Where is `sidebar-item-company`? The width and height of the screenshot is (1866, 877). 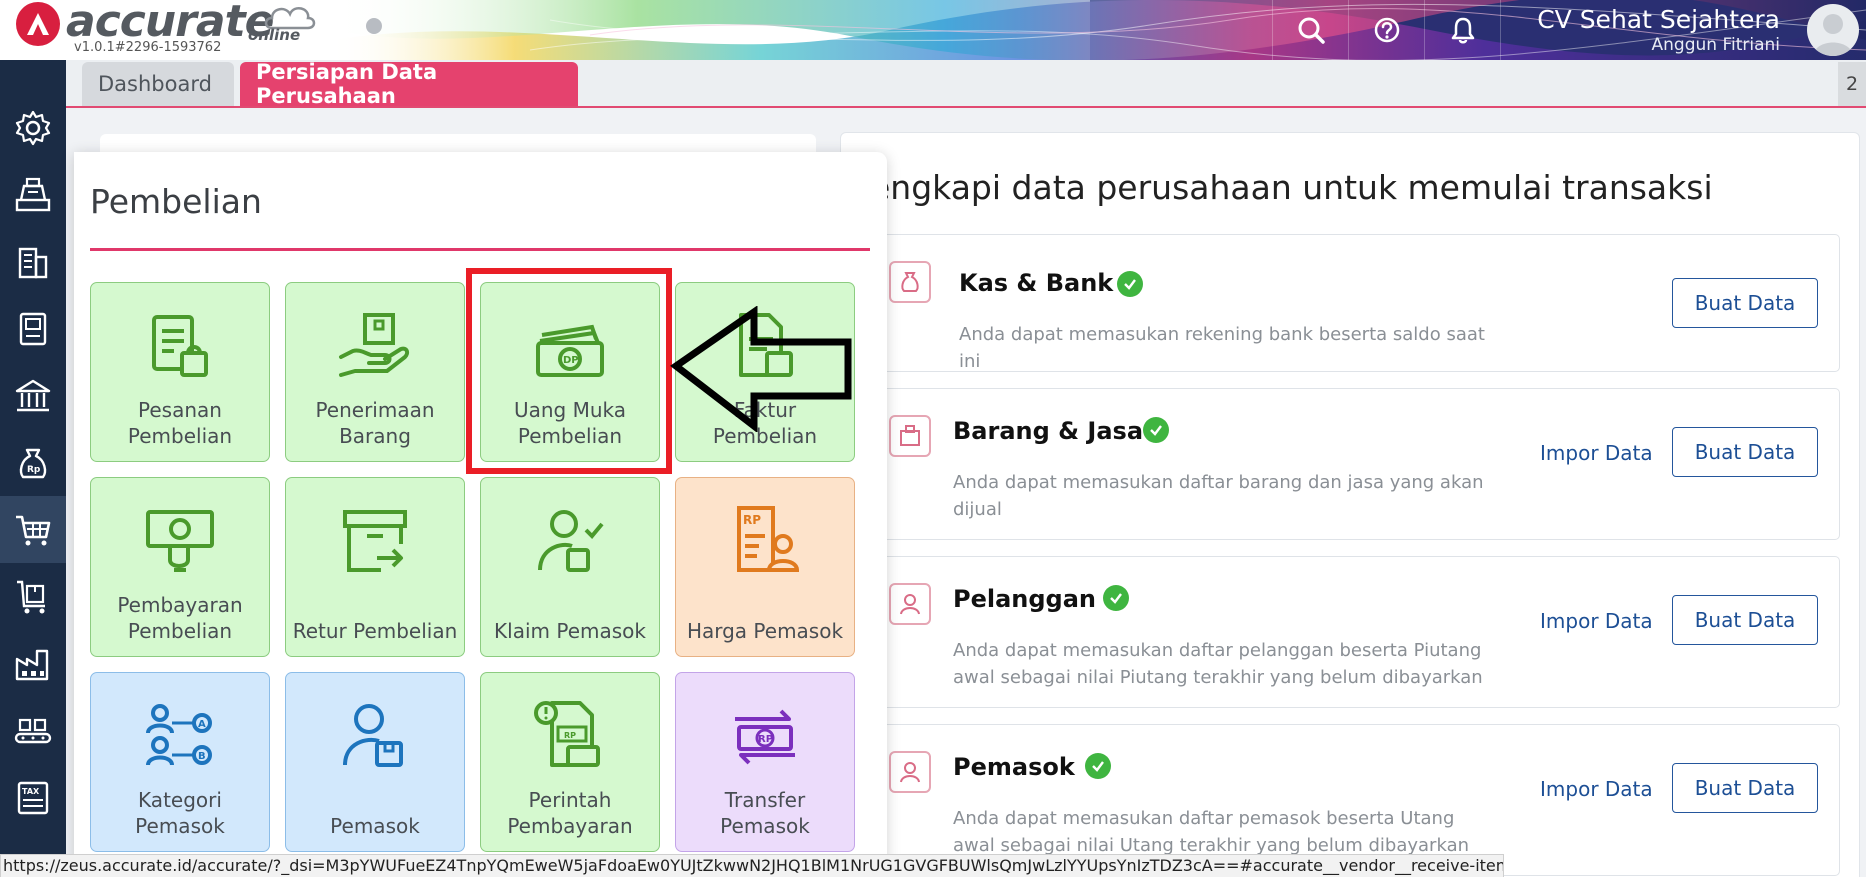 sidebar-item-company is located at coordinates (33, 261).